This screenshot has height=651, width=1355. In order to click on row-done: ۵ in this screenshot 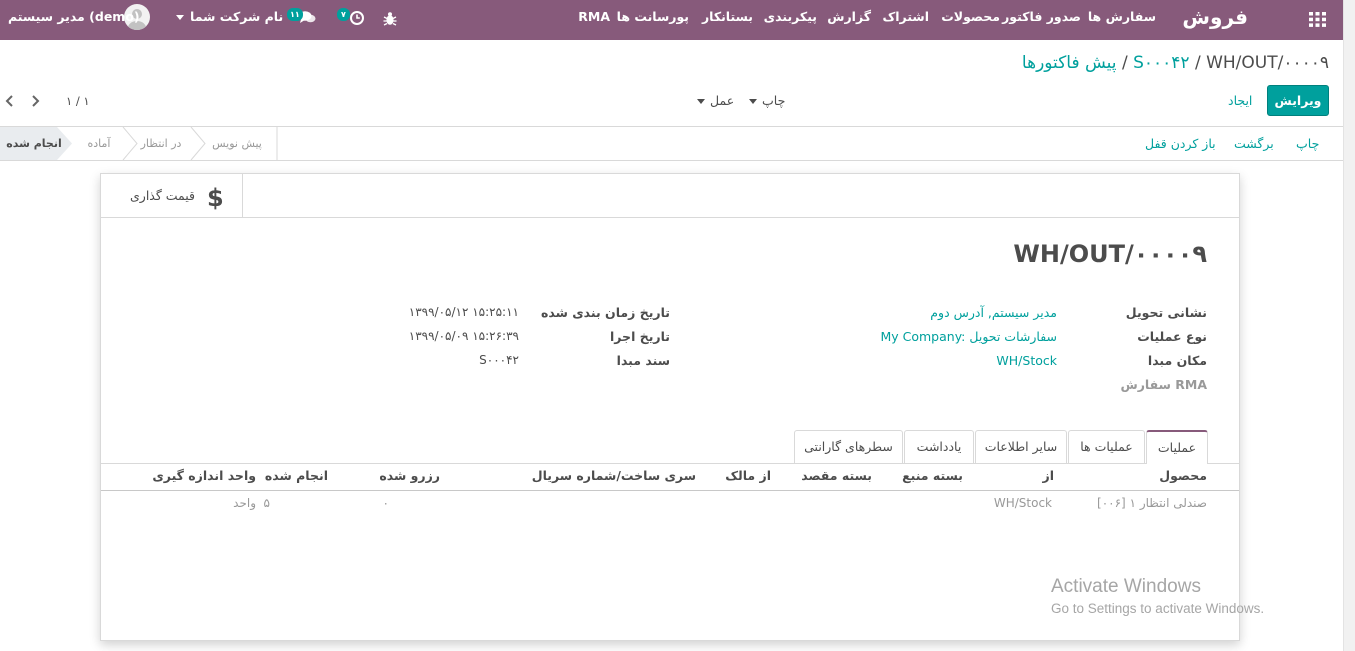, I will do `click(266, 503)`.